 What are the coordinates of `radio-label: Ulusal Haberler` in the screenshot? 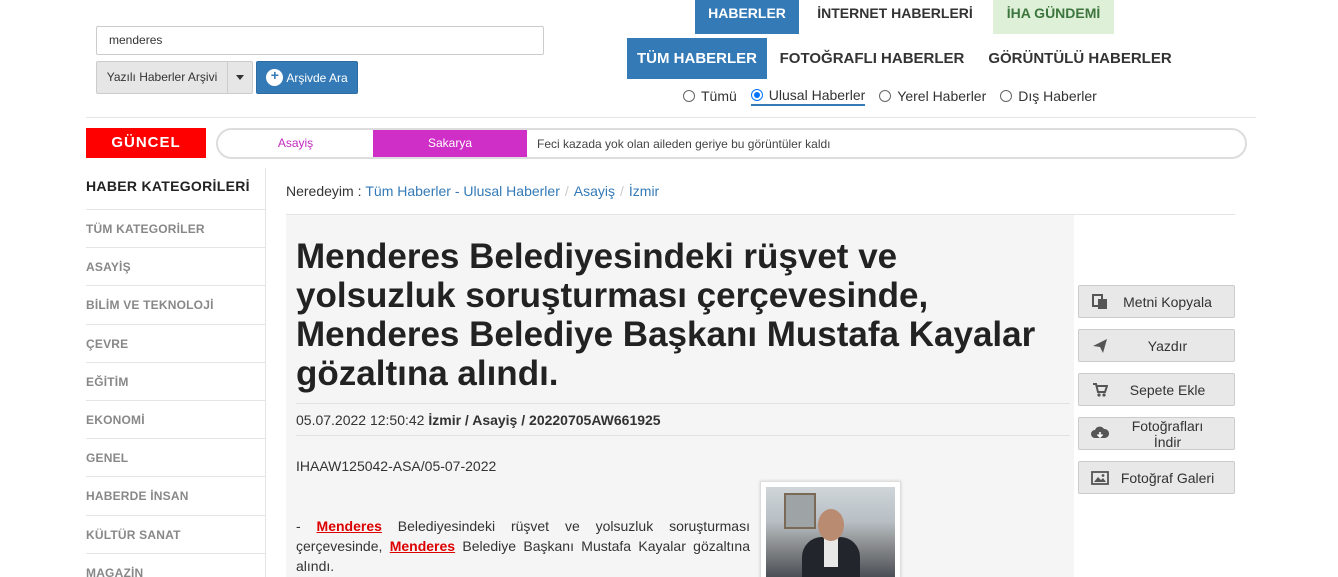 It's located at (817, 95).